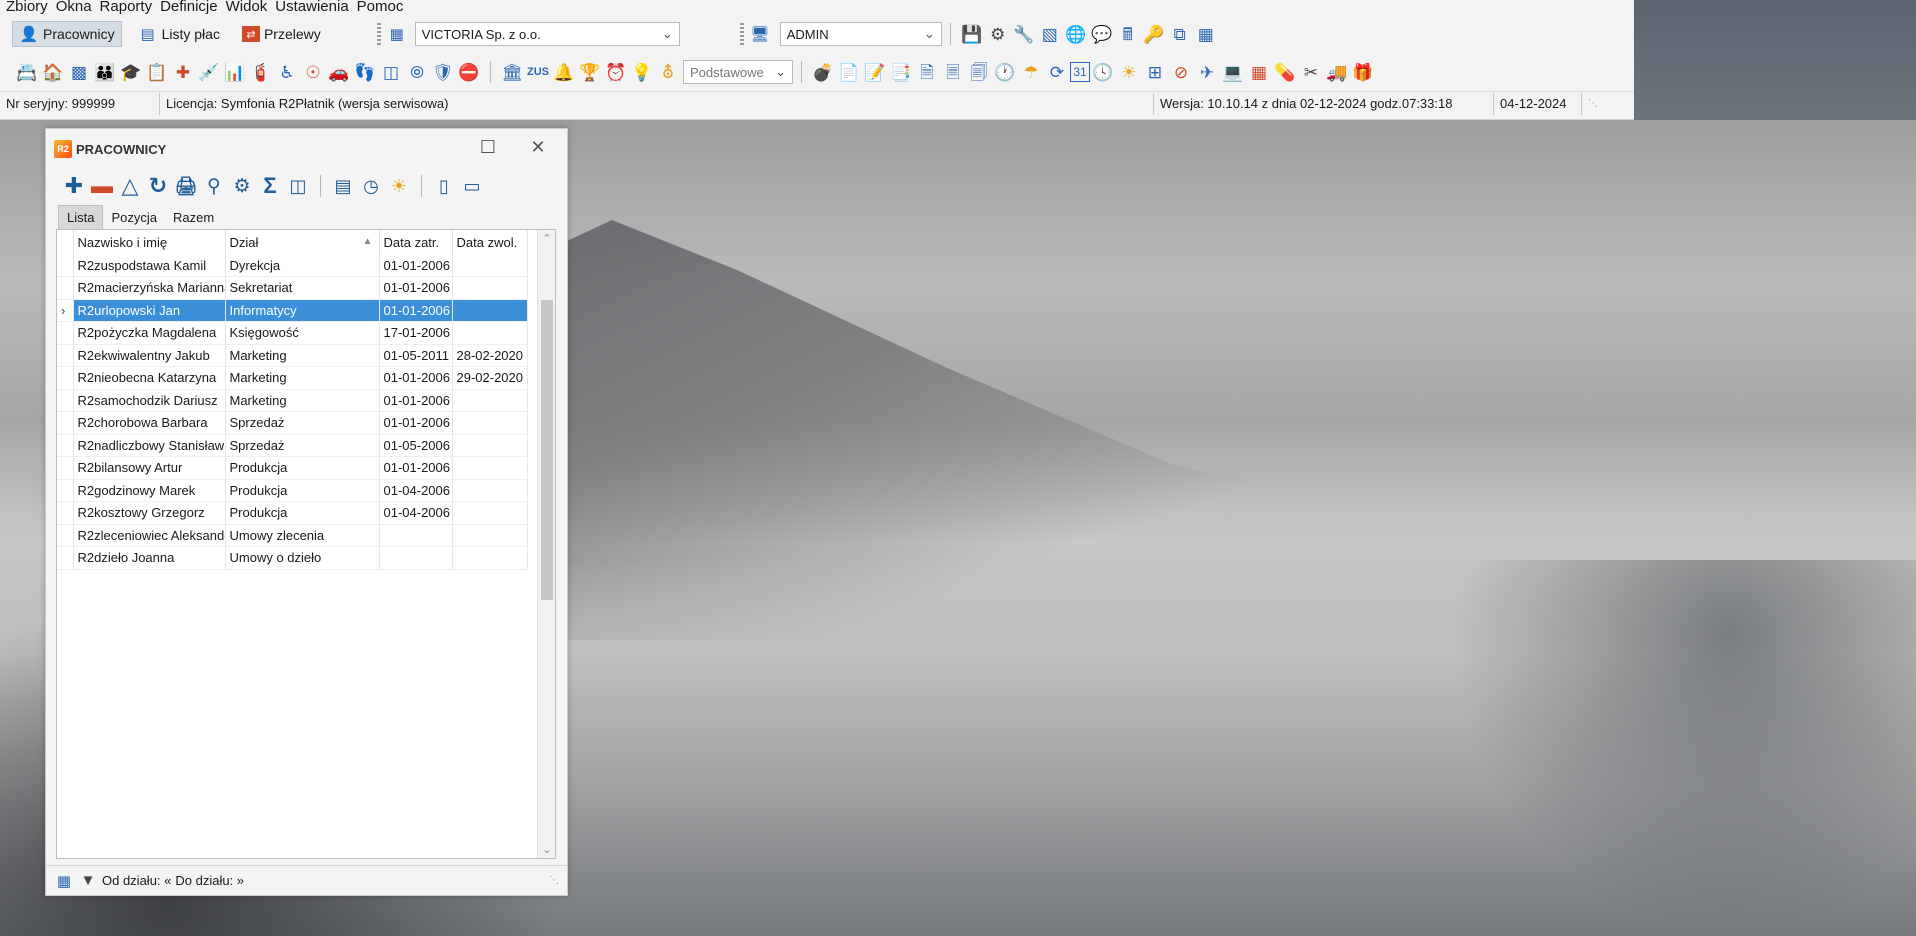 The height and width of the screenshot is (936, 1916). What do you see at coordinates (270, 186) in the screenshot?
I see `sum-icon: Σ` at bounding box center [270, 186].